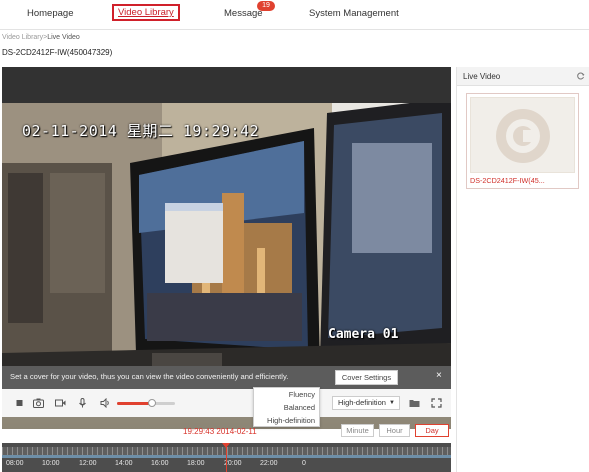 Image resolution: width=589 pixels, height=472 pixels. What do you see at coordinates (362, 402) in the screenshot?
I see `quality-selected-value: High-definition` at bounding box center [362, 402].